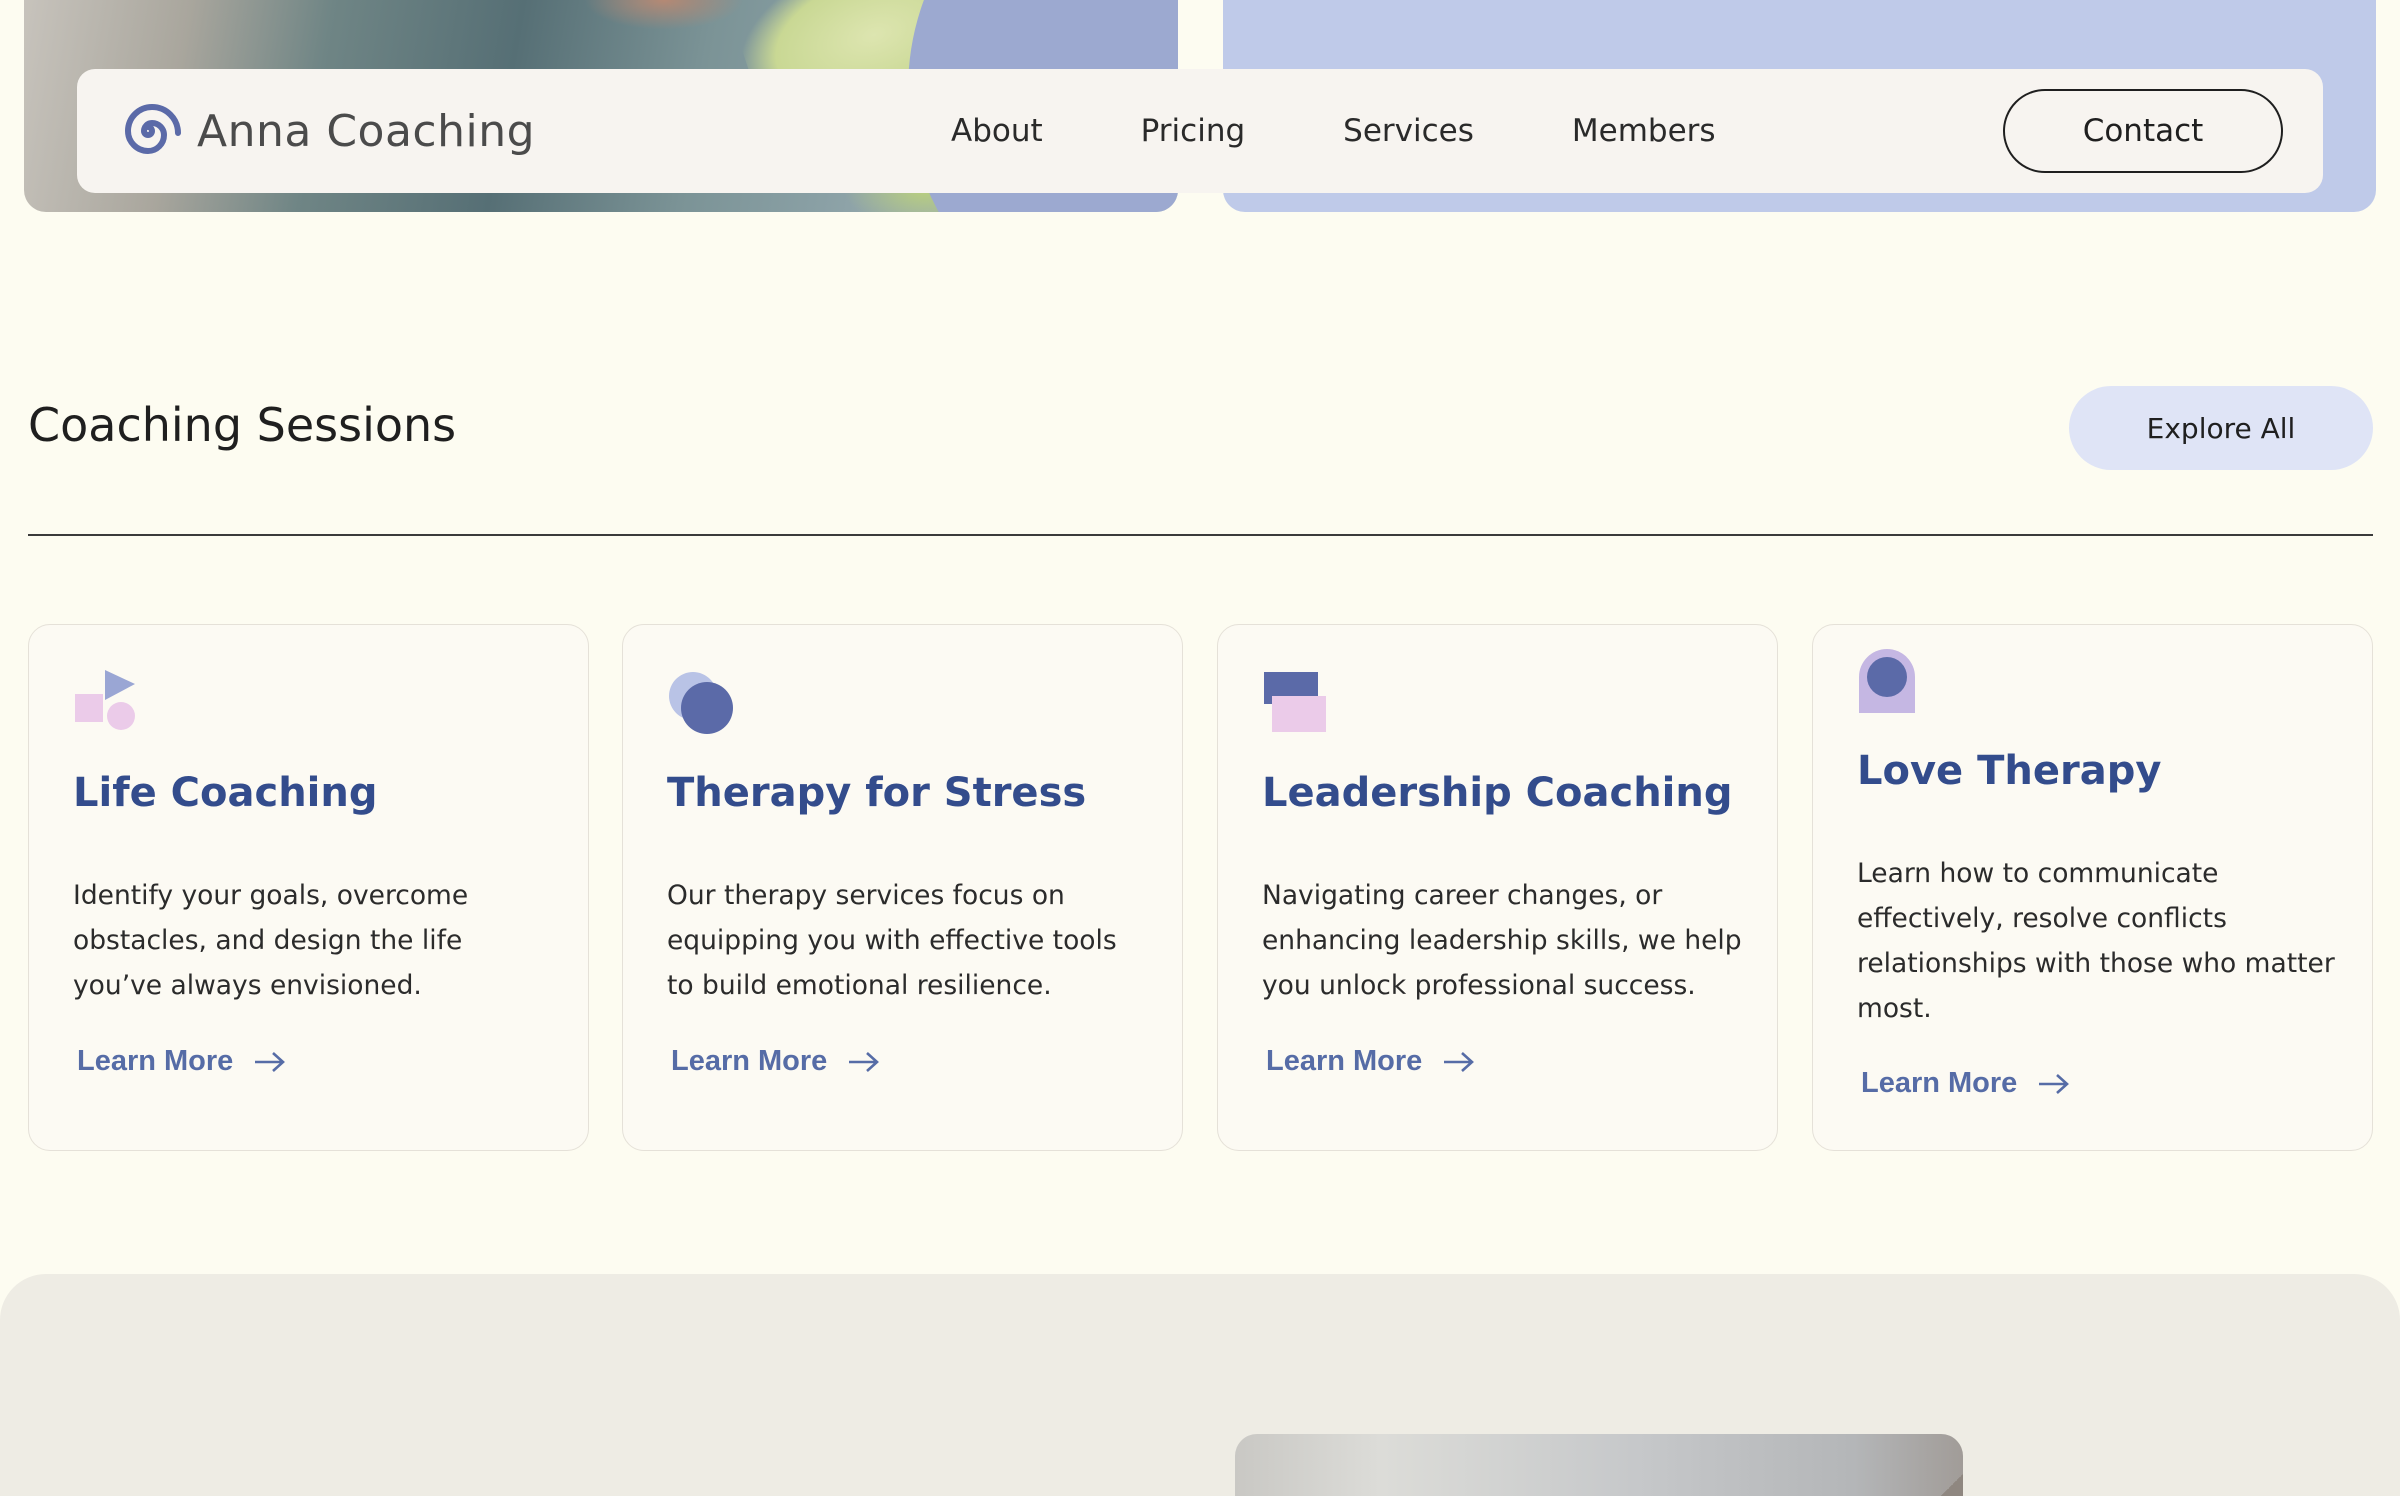  What do you see at coordinates (877, 793) in the screenshot?
I see `card-title: Therapy for Stress` at bounding box center [877, 793].